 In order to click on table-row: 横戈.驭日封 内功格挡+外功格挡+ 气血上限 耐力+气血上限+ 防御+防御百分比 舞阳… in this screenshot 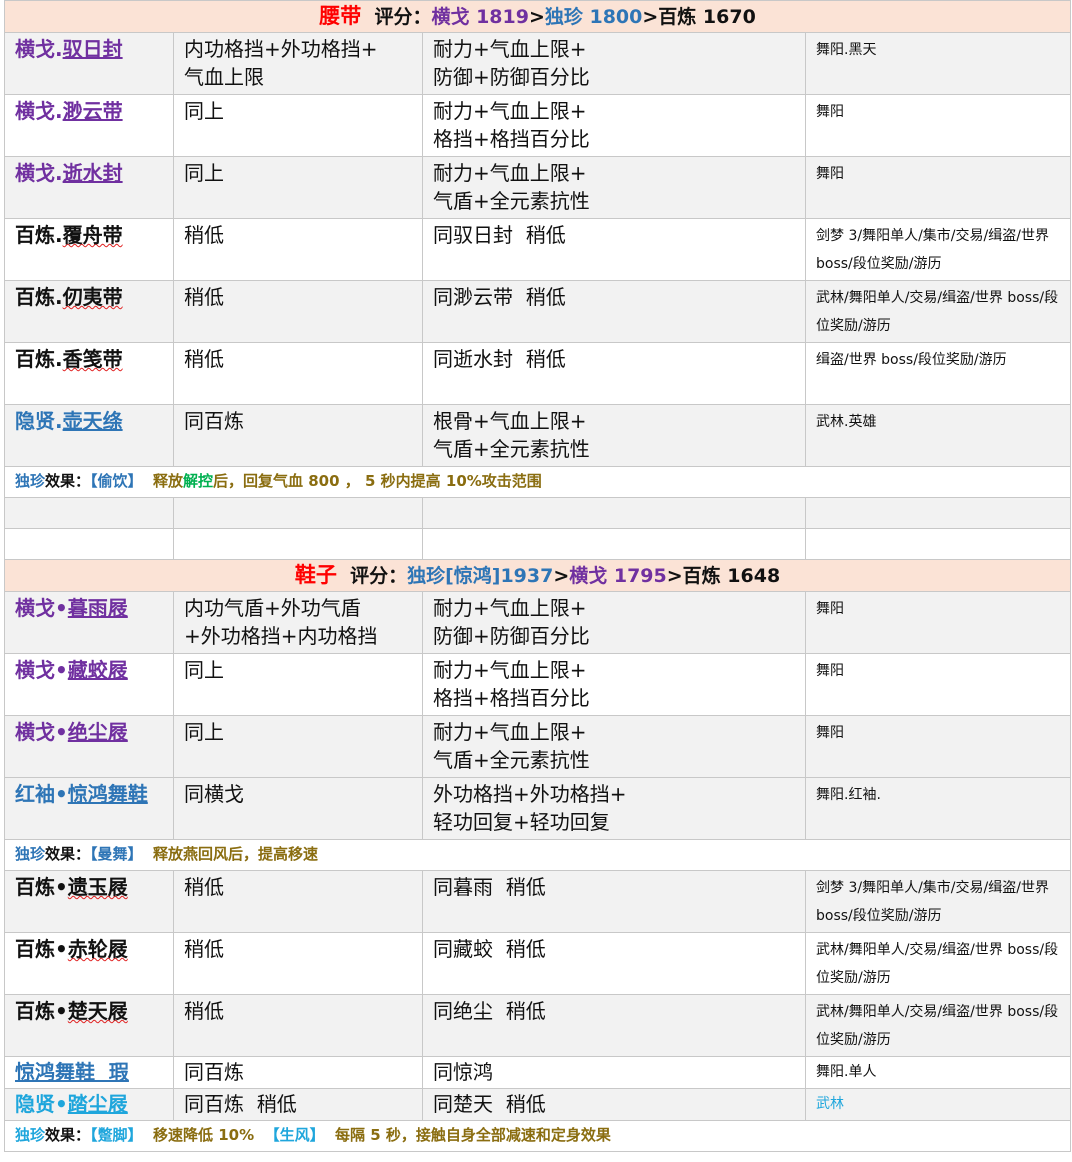, I will do `click(538, 63)`.